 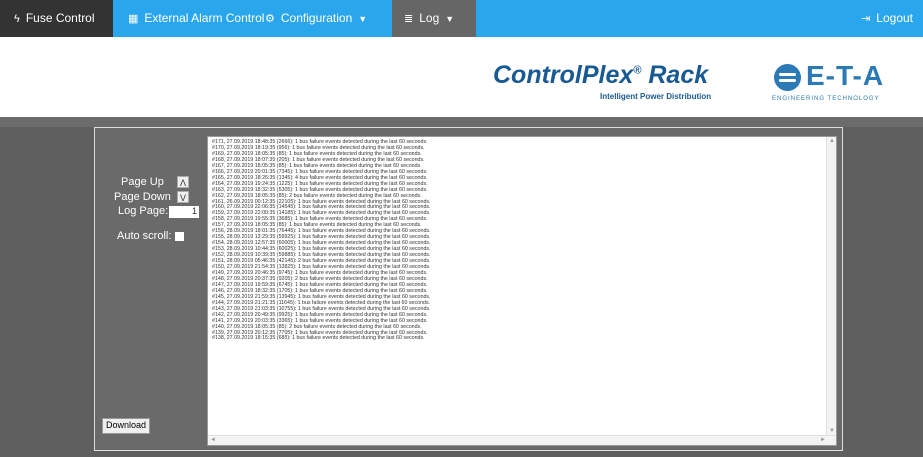 I want to click on scroll-down-icon: ▼, so click(x=832, y=431).